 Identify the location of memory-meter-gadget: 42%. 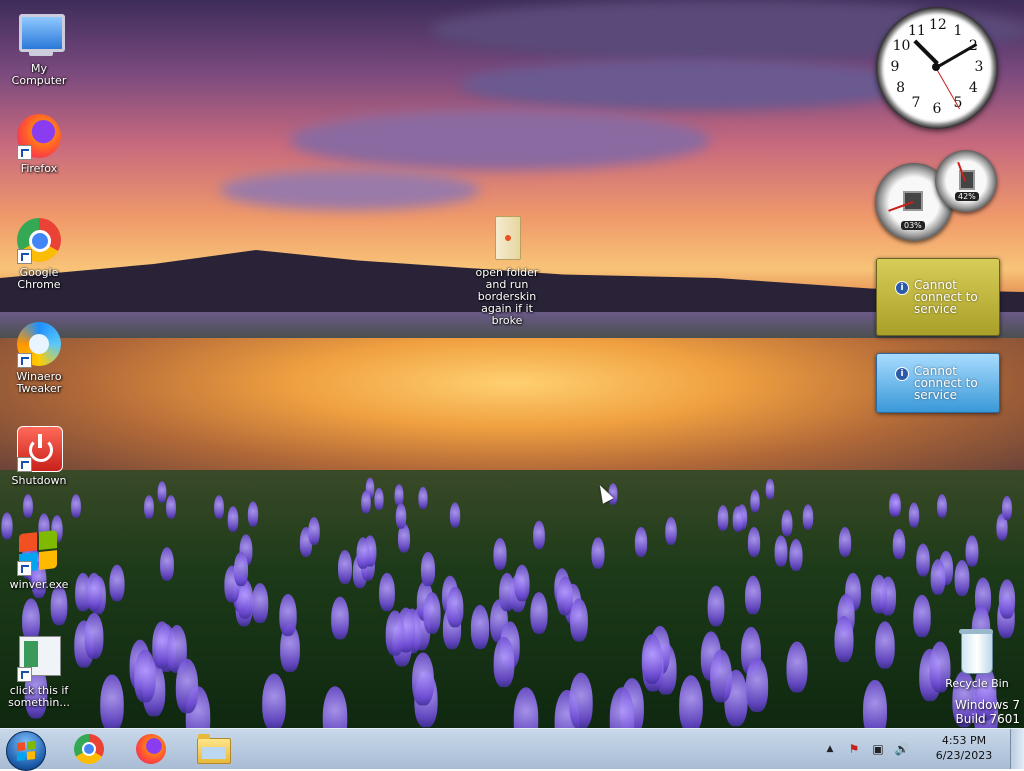
(966, 181).